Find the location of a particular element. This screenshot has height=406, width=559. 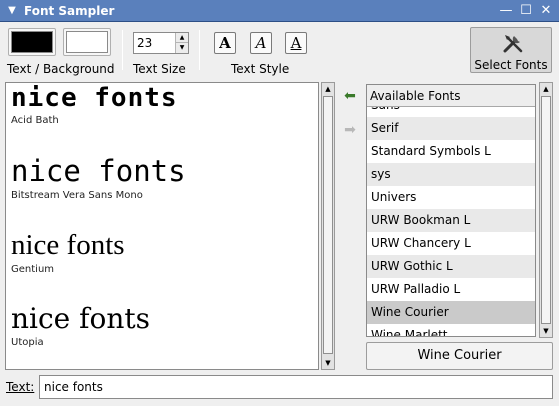

font-list-item: Standard Symbols L is located at coordinates (451, 151).